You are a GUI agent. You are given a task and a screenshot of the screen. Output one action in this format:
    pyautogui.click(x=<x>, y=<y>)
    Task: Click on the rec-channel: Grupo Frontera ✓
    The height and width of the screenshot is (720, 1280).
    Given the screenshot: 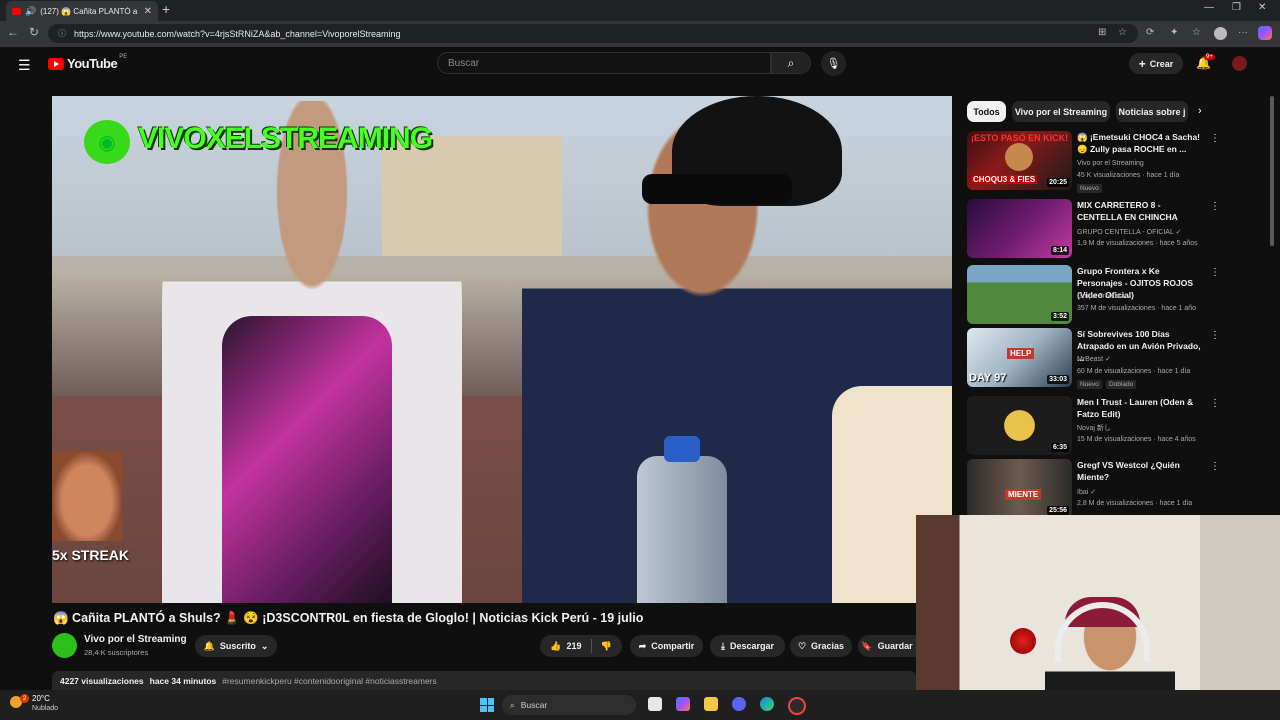 What is the action you would take?
    pyautogui.click(x=1105, y=296)
    